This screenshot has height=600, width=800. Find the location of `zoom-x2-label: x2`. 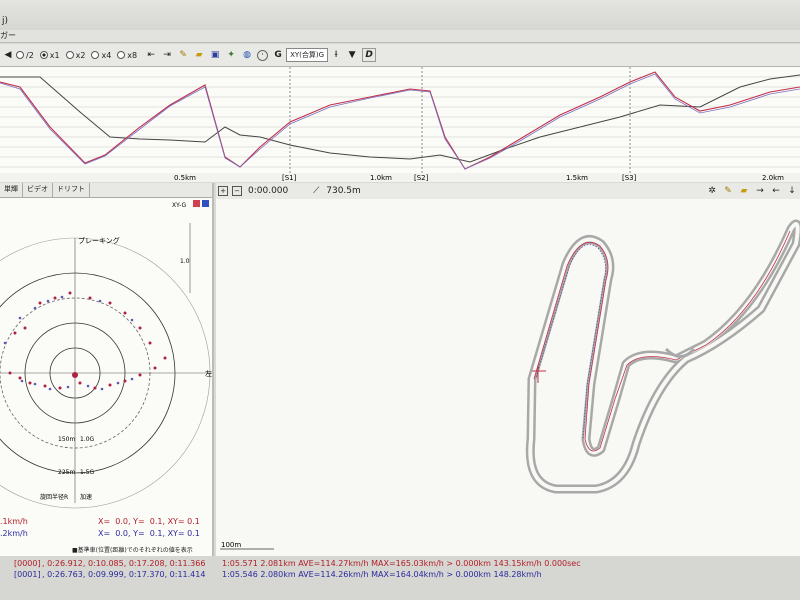

zoom-x2-label: x2 is located at coordinates (80, 55).